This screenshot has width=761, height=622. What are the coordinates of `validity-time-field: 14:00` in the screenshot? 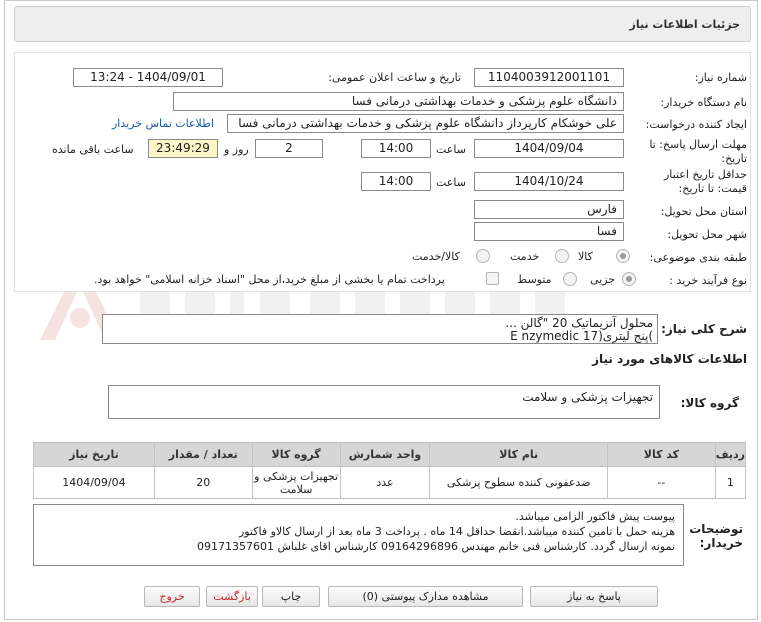 It's located at (396, 181).